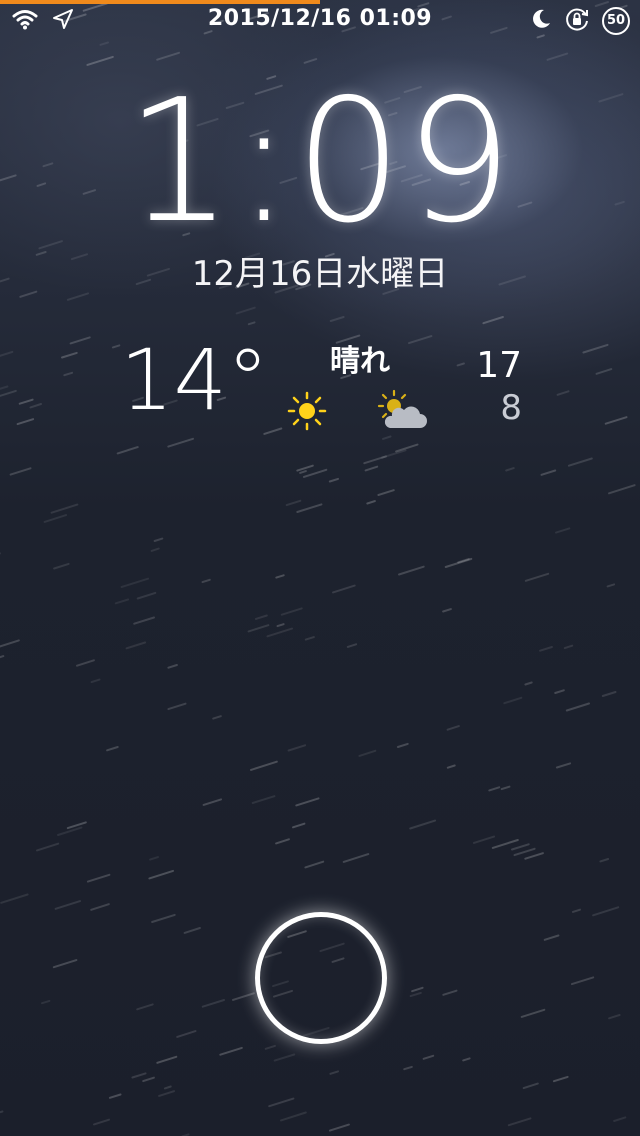 This screenshot has height=1136, width=640. I want to click on forecast-low: 8, so click(511, 408).